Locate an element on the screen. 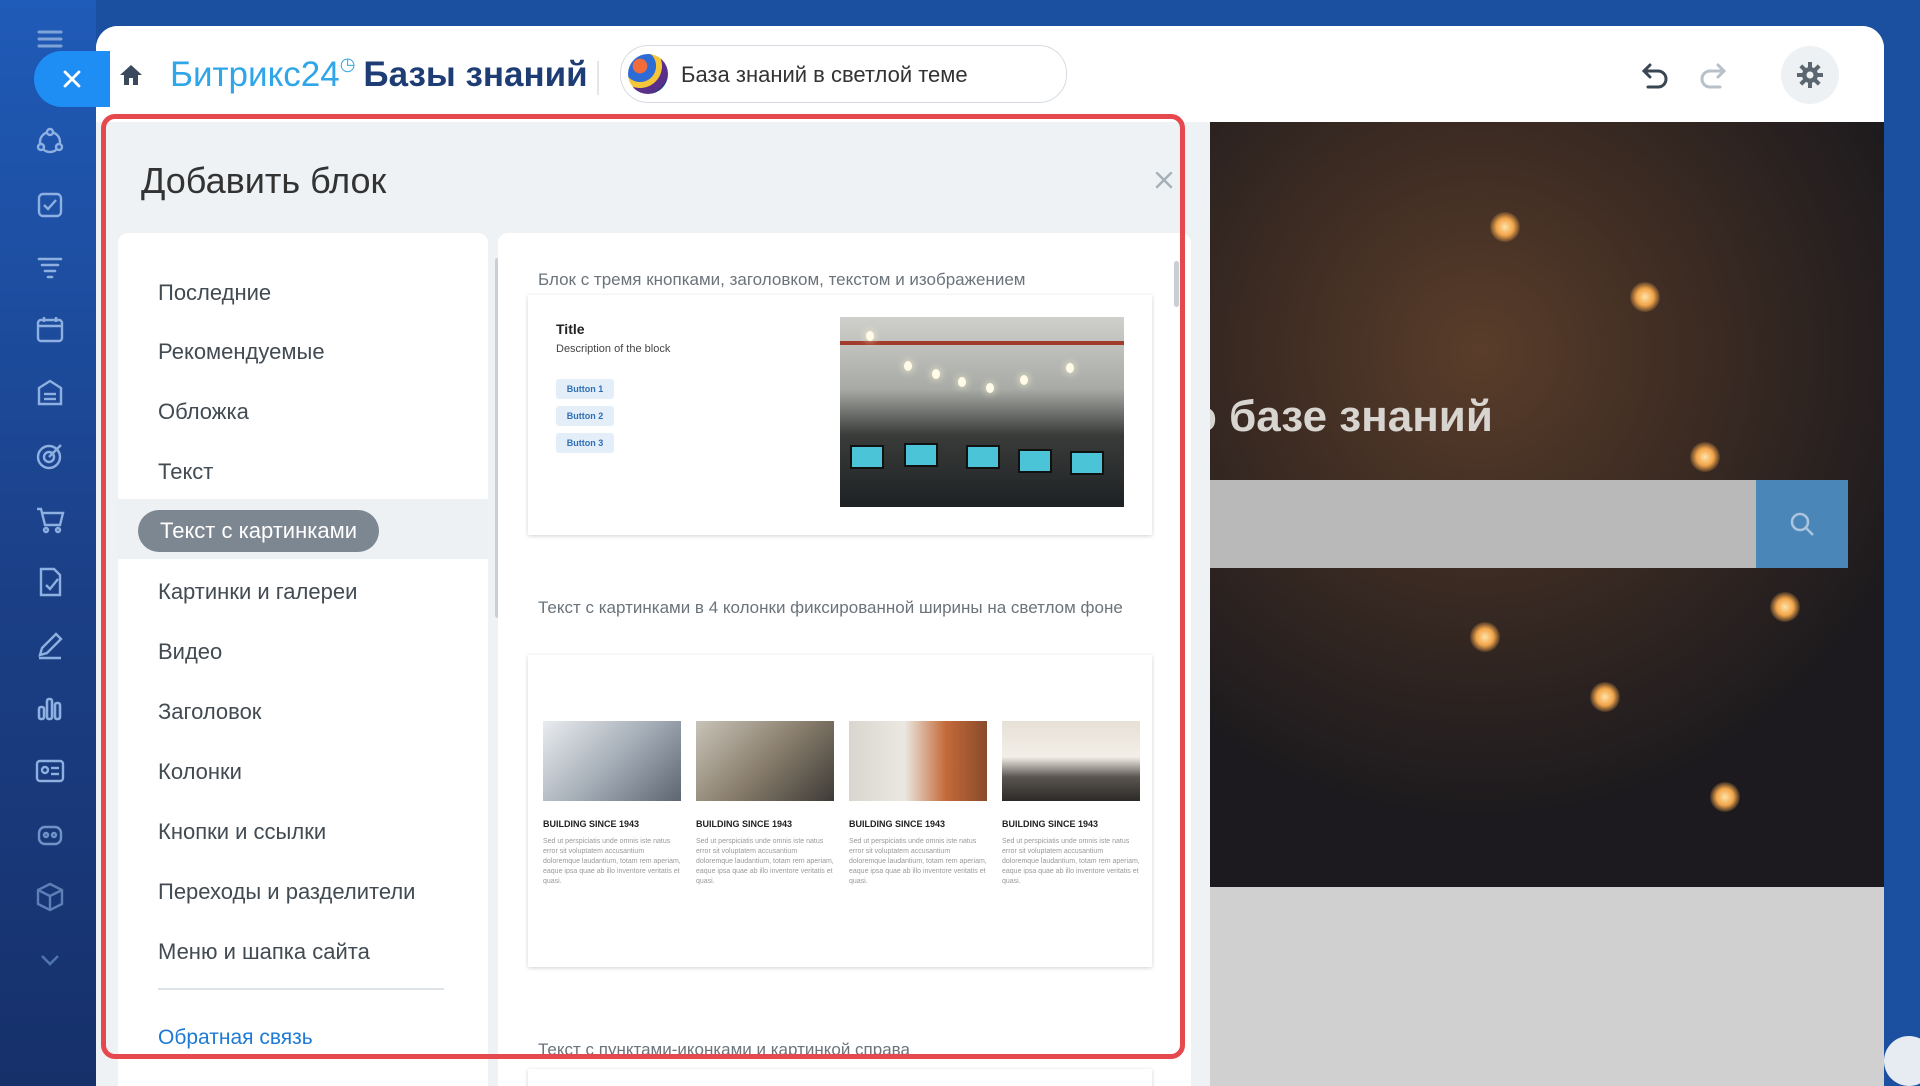  hero-search-button is located at coordinates (1802, 524).